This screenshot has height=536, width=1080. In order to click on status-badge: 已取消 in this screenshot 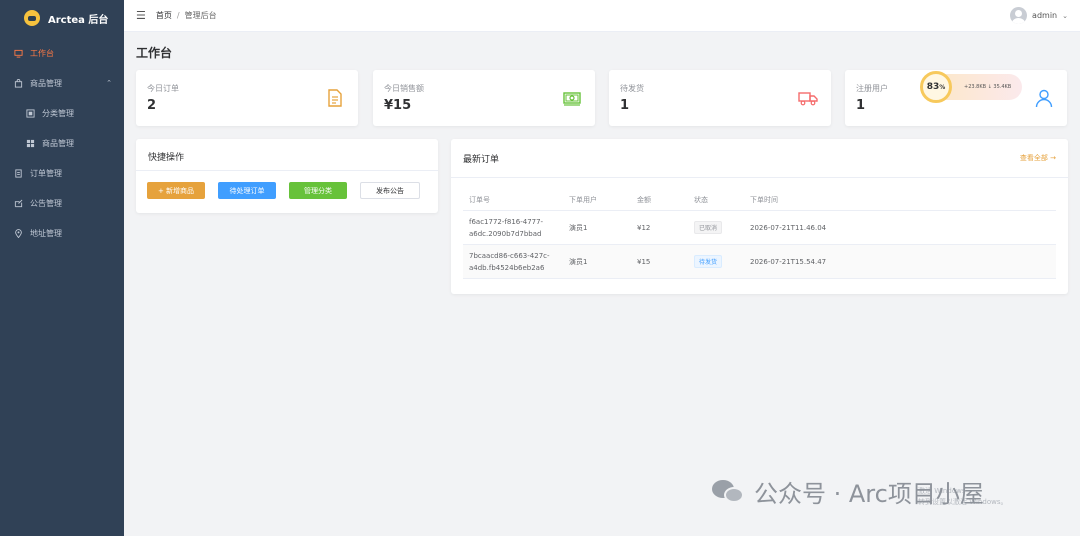, I will do `click(708, 227)`.